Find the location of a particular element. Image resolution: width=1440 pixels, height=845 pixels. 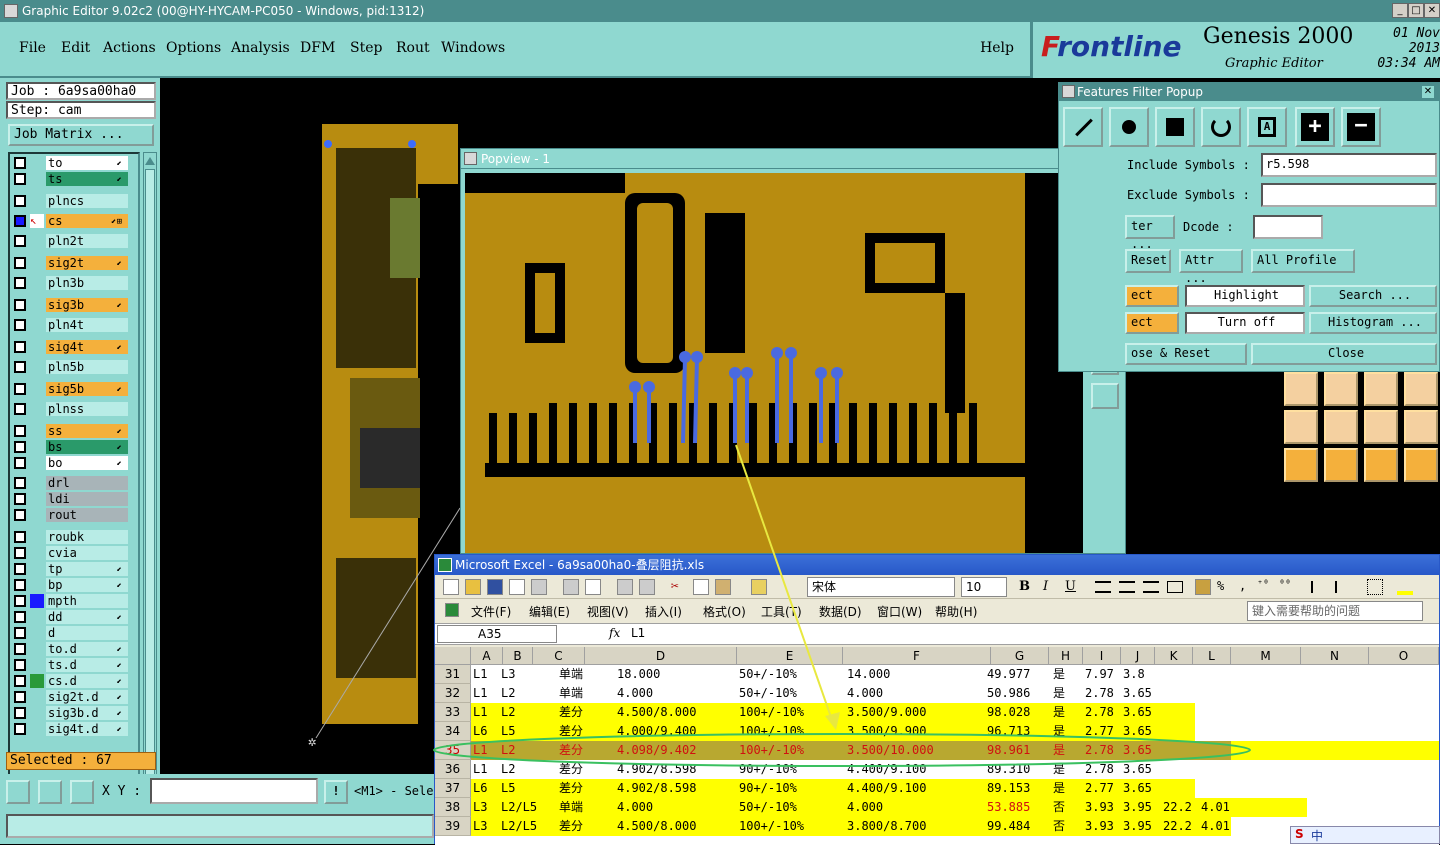

table-cell: 4.098/9.402 is located at coordinates (656, 750).